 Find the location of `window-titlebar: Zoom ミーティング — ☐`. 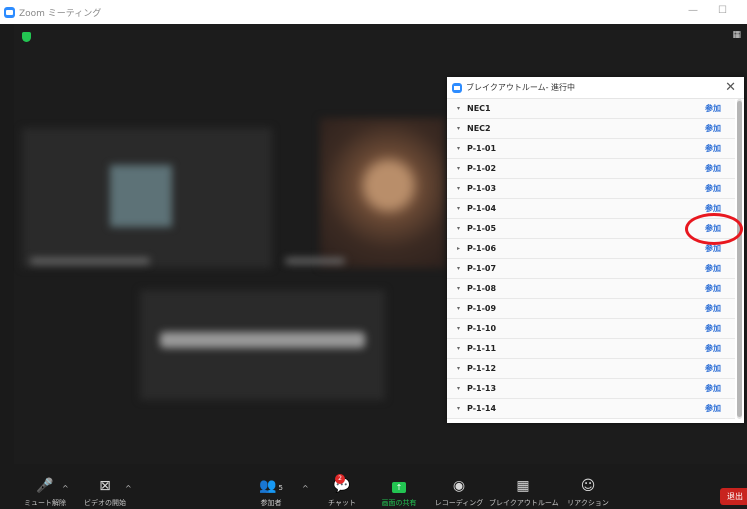

window-titlebar: Zoom ミーティング — ☐ is located at coordinates (373, 12).